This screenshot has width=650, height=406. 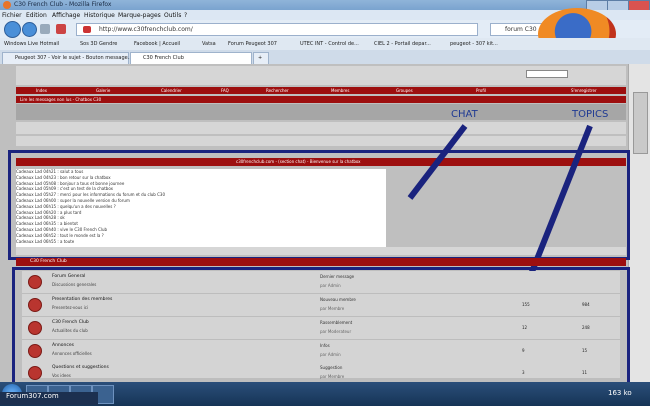 What do you see at coordinates (337, 276) in the screenshot?
I see `last-post: Dernier message` at bounding box center [337, 276].